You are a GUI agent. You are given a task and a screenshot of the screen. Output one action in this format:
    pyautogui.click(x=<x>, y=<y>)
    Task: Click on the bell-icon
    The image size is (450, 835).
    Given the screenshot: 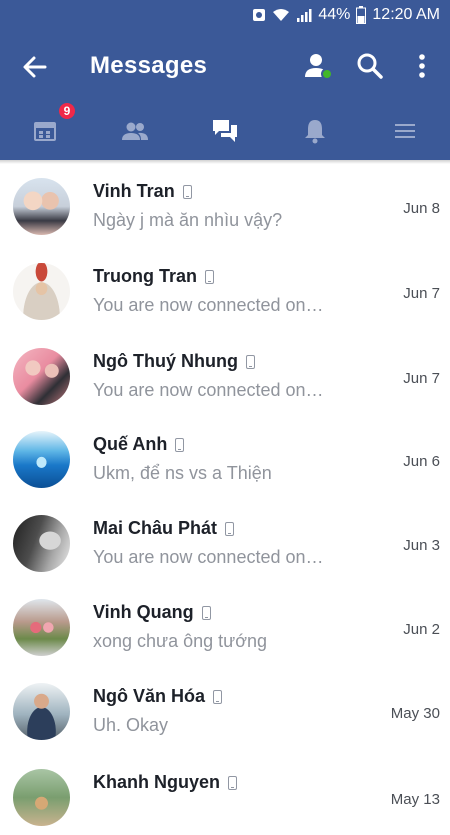 What is the action you would take?
    pyautogui.click(x=315, y=132)
    